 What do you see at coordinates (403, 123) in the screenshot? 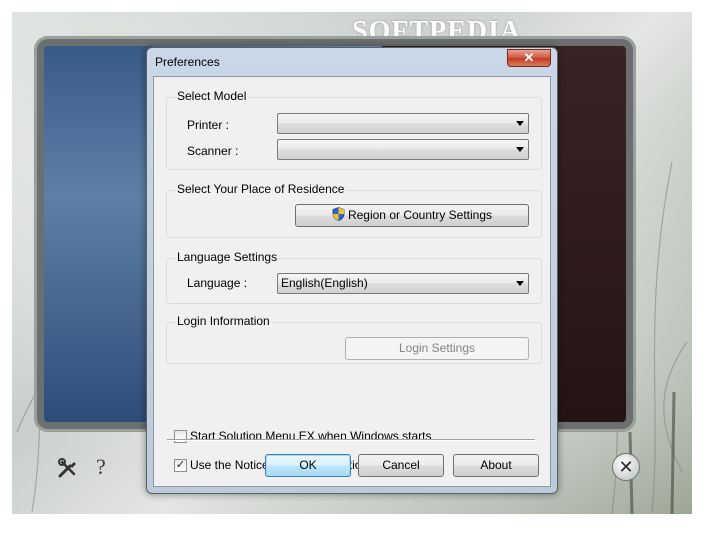
I see `printer-select` at bounding box center [403, 123].